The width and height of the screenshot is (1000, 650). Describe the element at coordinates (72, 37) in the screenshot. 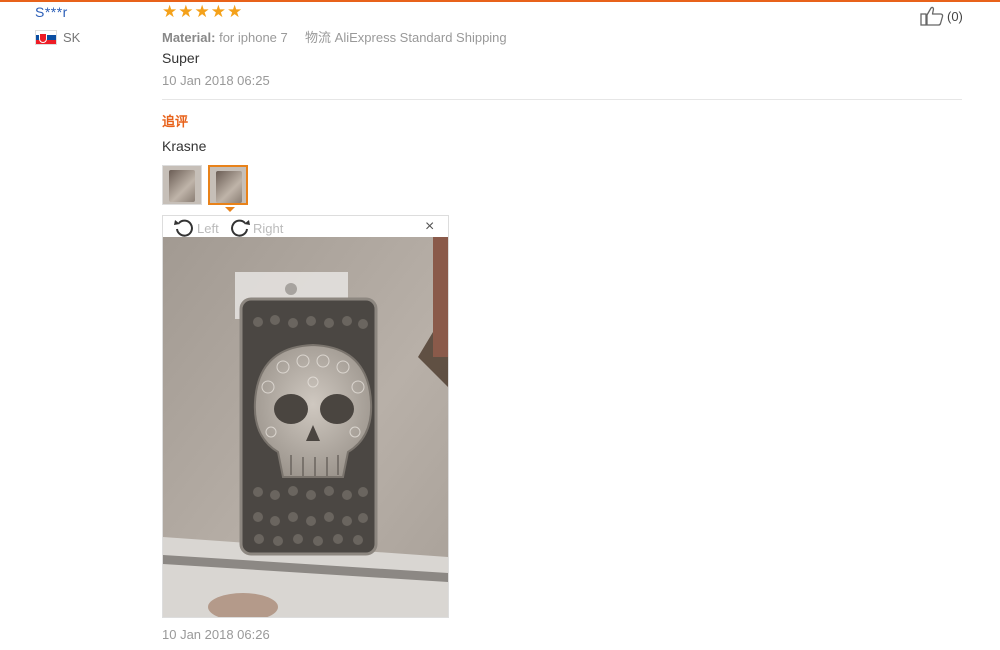

I see `country-code: SK` at that location.